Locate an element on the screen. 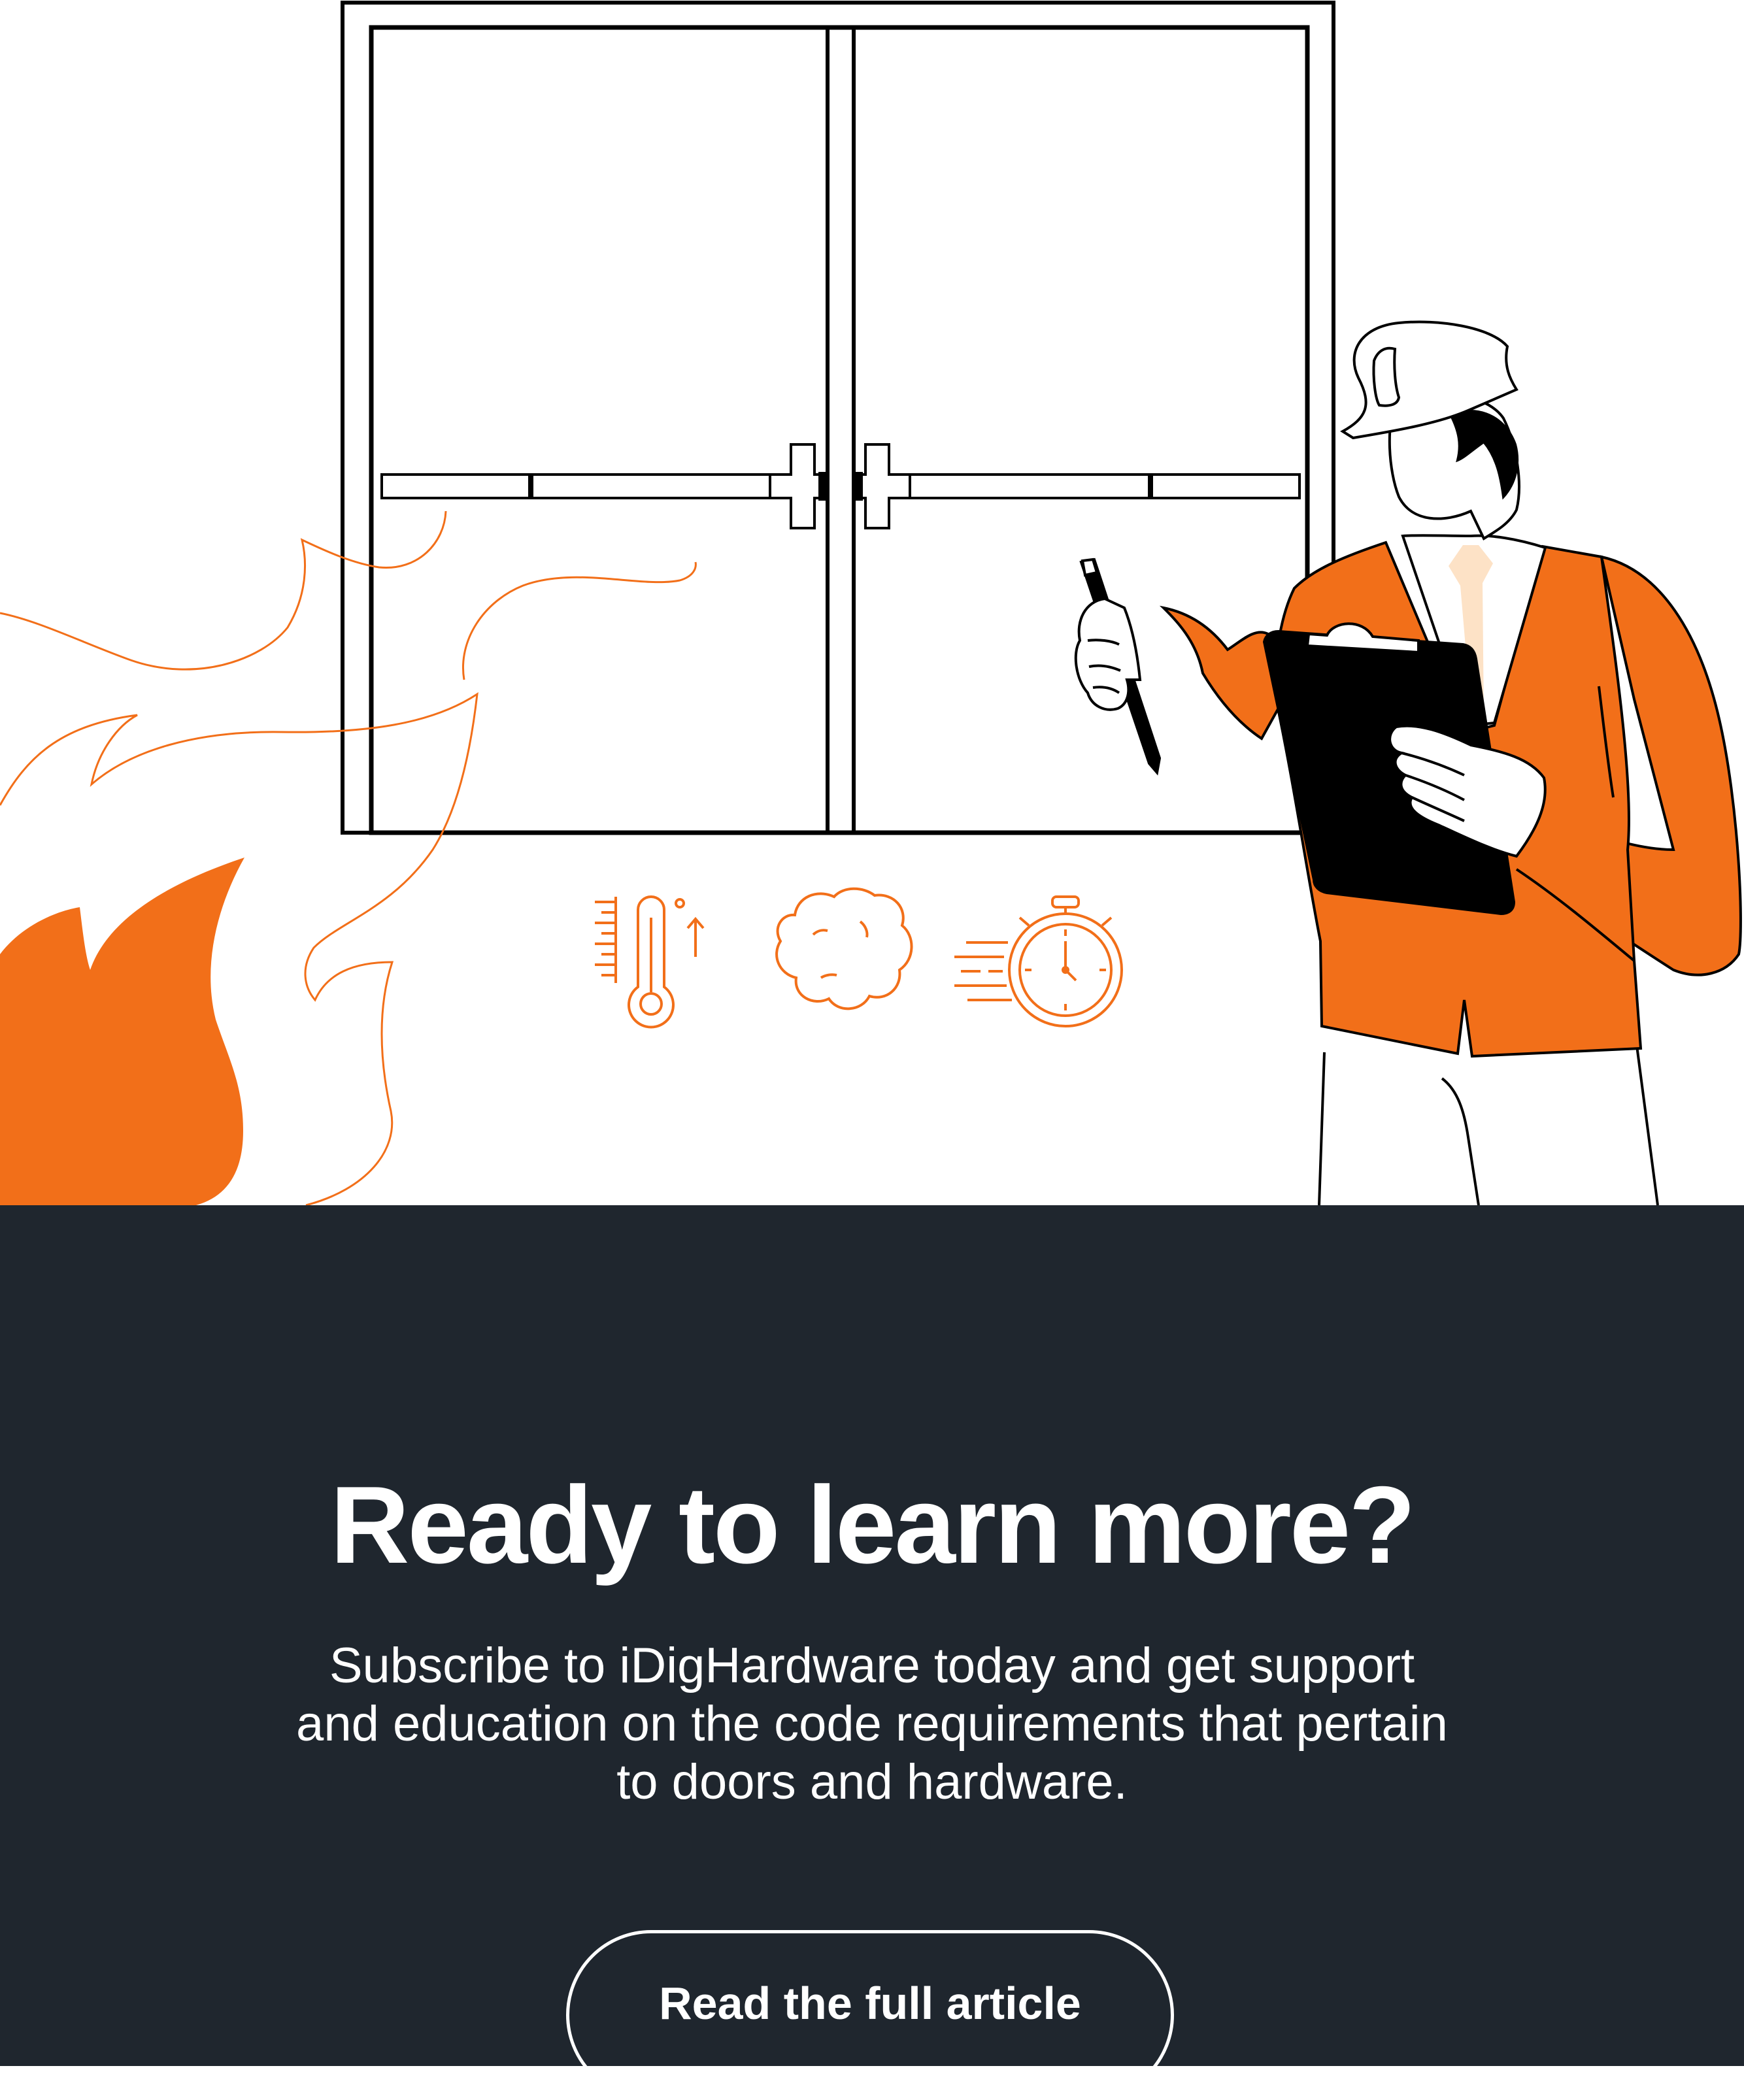 Image resolution: width=1744 pixels, height=2100 pixels. thermometer-icon is located at coordinates (650, 962).